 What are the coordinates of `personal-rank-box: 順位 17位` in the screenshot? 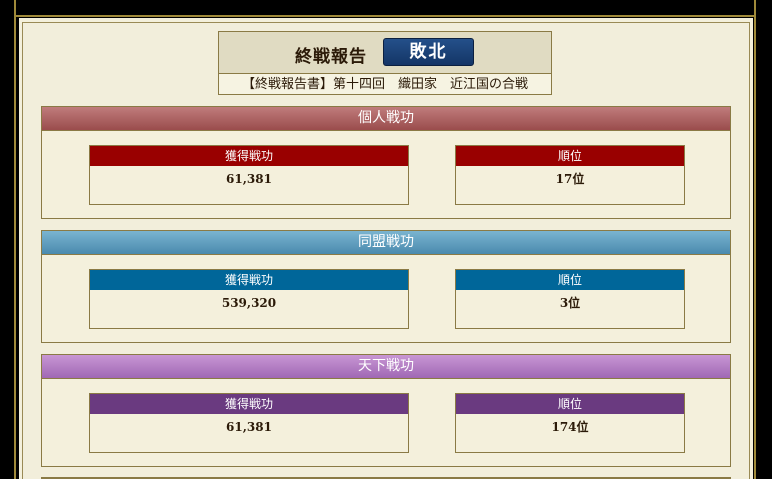 It's located at (570, 175).